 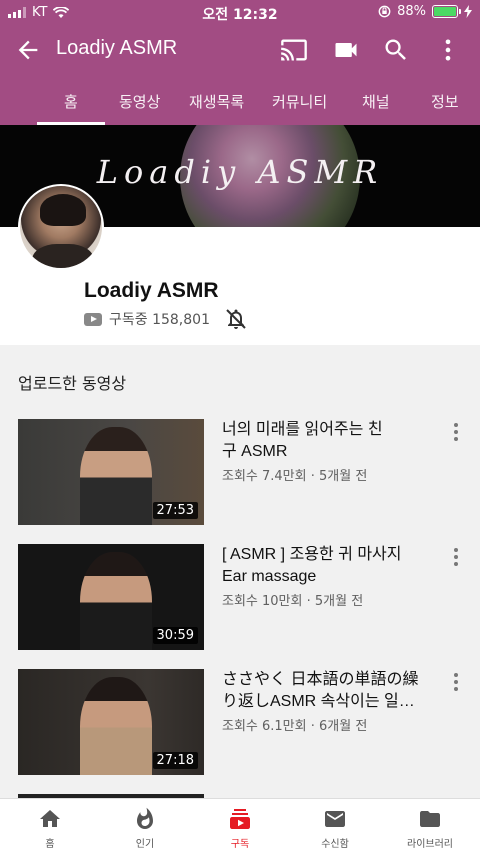 What do you see at coordinates (175, 760) in the screenshot?
I see `video-duration: 27:18` at bounding box center [175, 760].